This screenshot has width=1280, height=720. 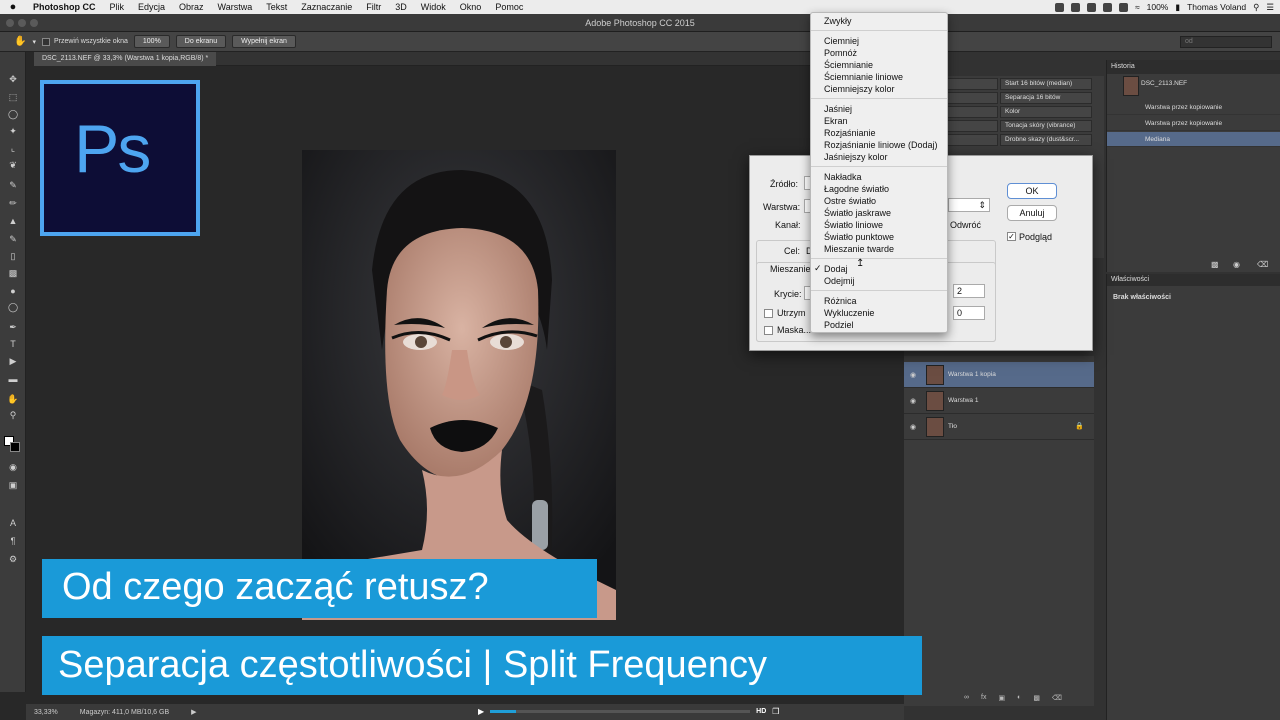 What do you see at coordinates (13, 485) in the screenshot?
I see `screen-mode-icon: ▣` at bounding box center [13, 485].